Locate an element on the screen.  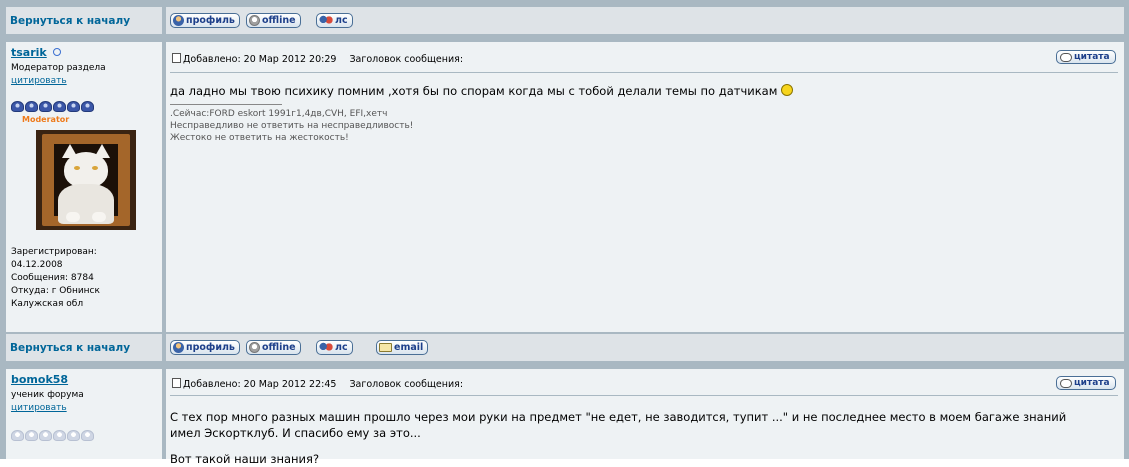
post-date: Добавлено: 20 Мар 2012 20:29 is located at coordinates (260, 59).